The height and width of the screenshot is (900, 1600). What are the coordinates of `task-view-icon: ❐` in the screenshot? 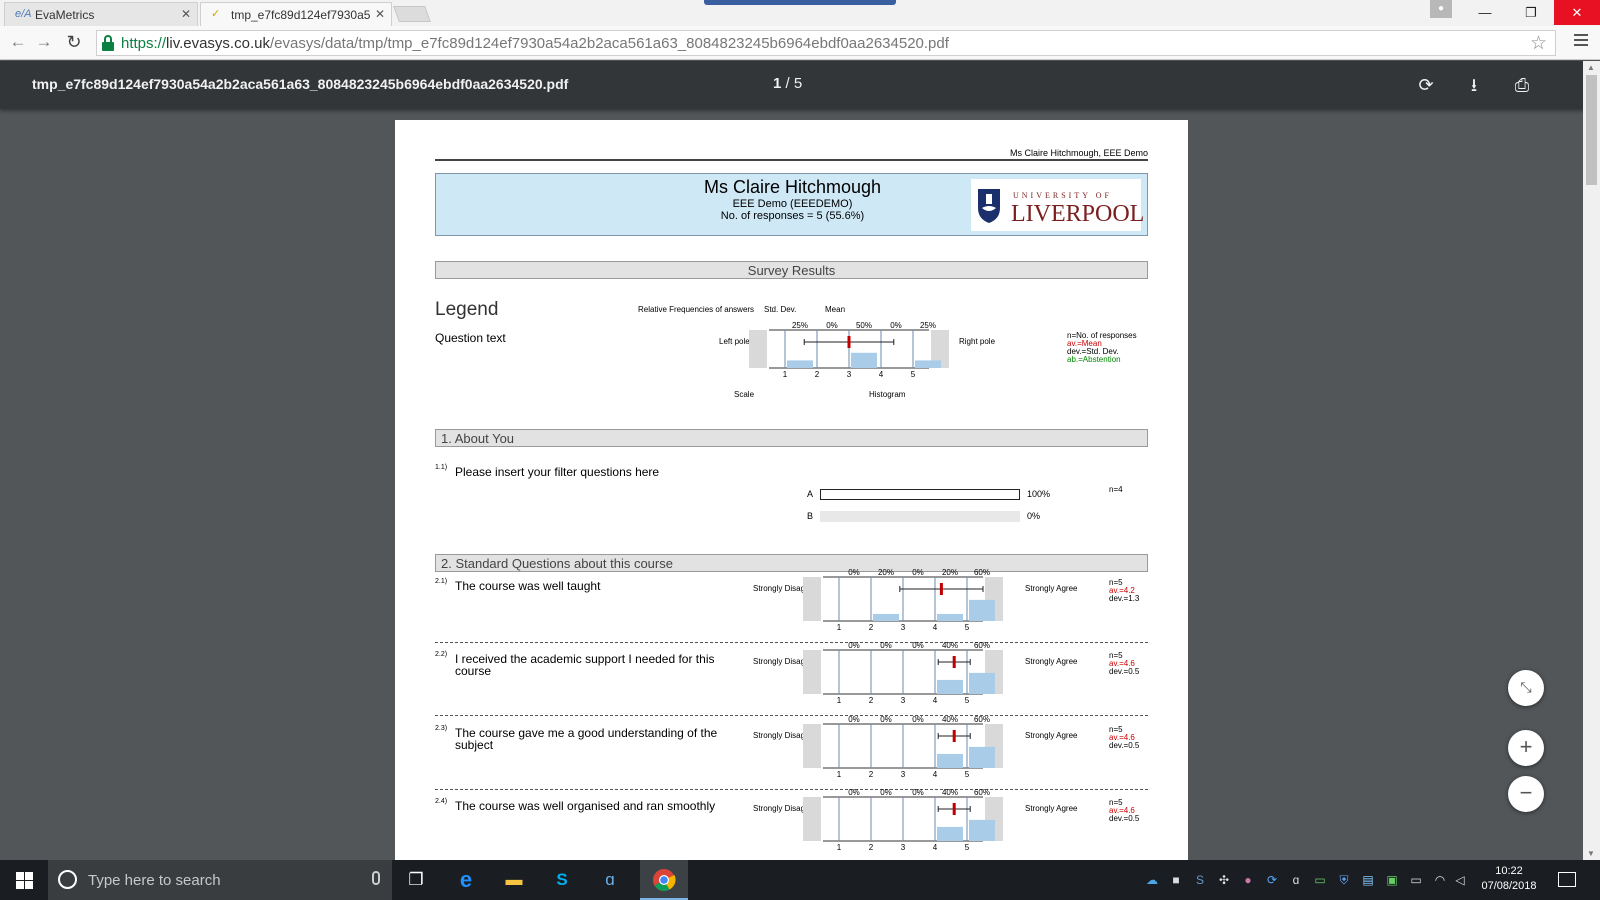 It's located at (416, 880).